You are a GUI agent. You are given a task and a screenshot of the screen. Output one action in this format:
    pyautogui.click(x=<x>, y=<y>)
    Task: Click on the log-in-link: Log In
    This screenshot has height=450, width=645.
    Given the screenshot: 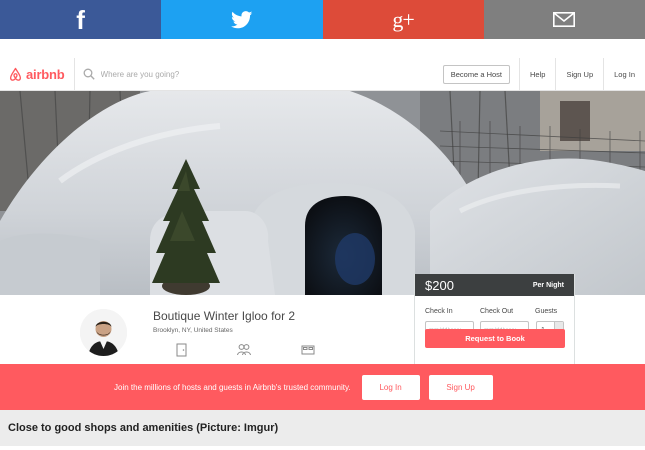 What is the action you would take?
    pyautogui.click(x=624, y=74)
    